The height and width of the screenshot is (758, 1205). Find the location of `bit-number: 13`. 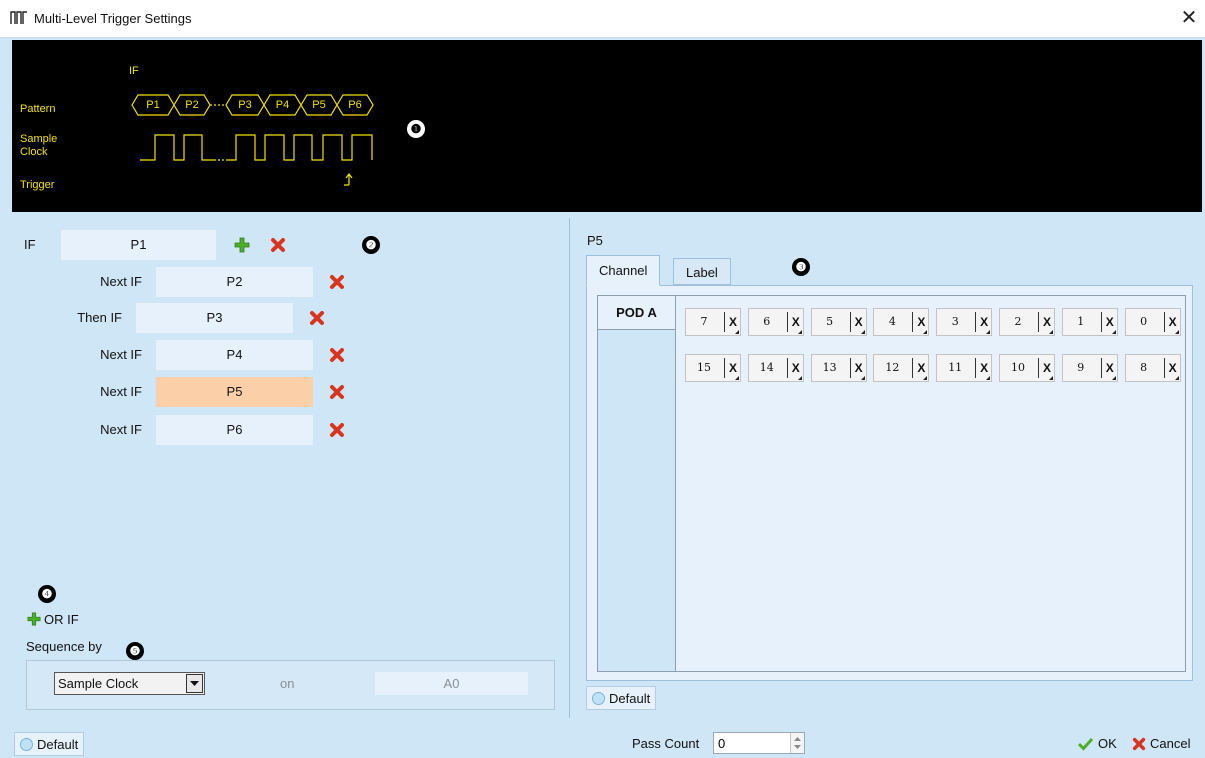

bit-number: 13 is located at coordinates (829, 367).